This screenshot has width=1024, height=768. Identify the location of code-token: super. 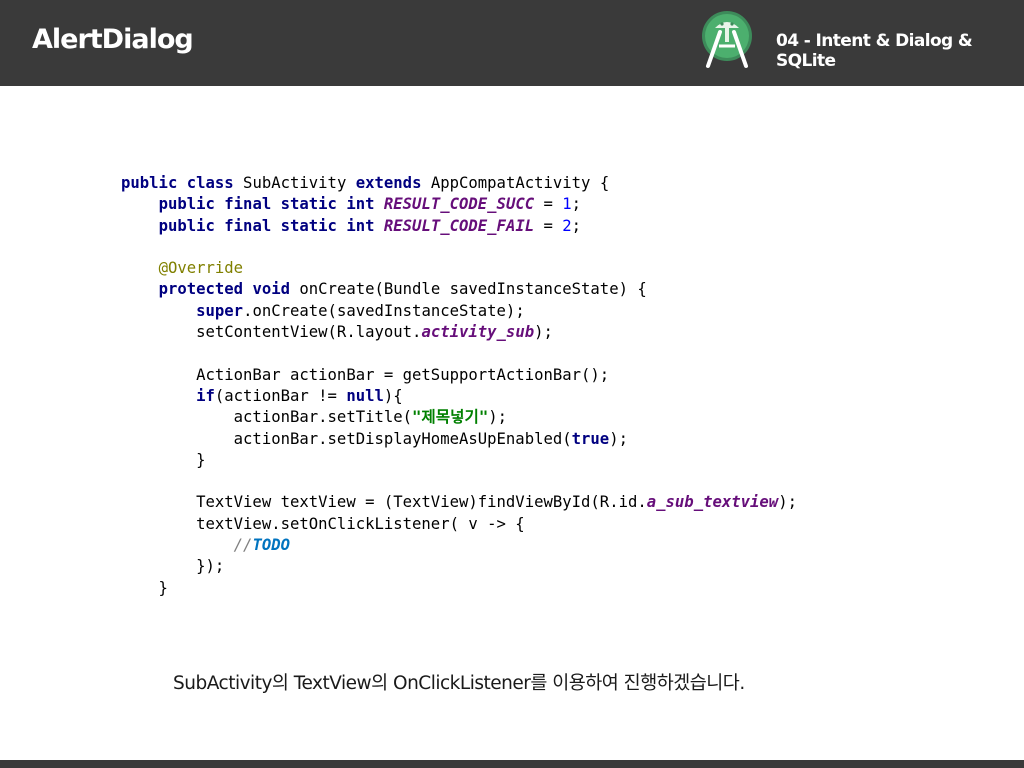
(220, 310).